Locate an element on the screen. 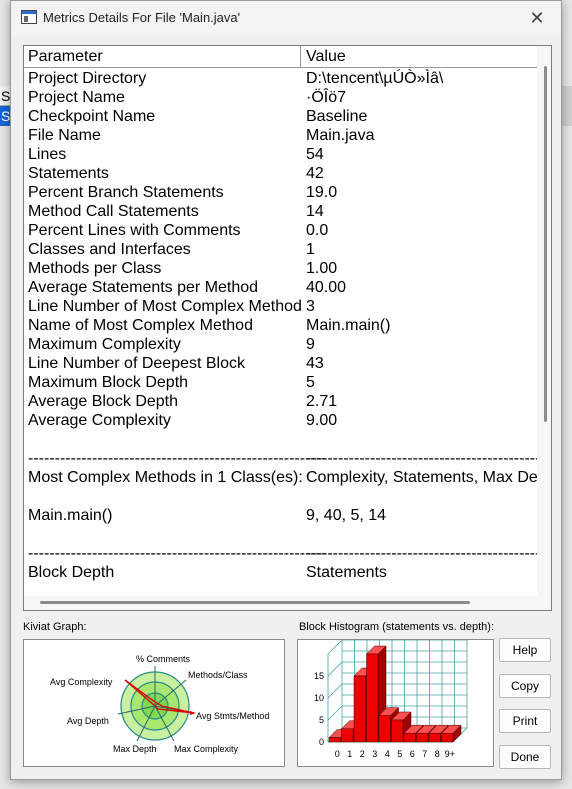 Image resolution: width=572 pixels, height=789 pixels. column-header-parameter: Parameter is located at coordinates (65, 57).